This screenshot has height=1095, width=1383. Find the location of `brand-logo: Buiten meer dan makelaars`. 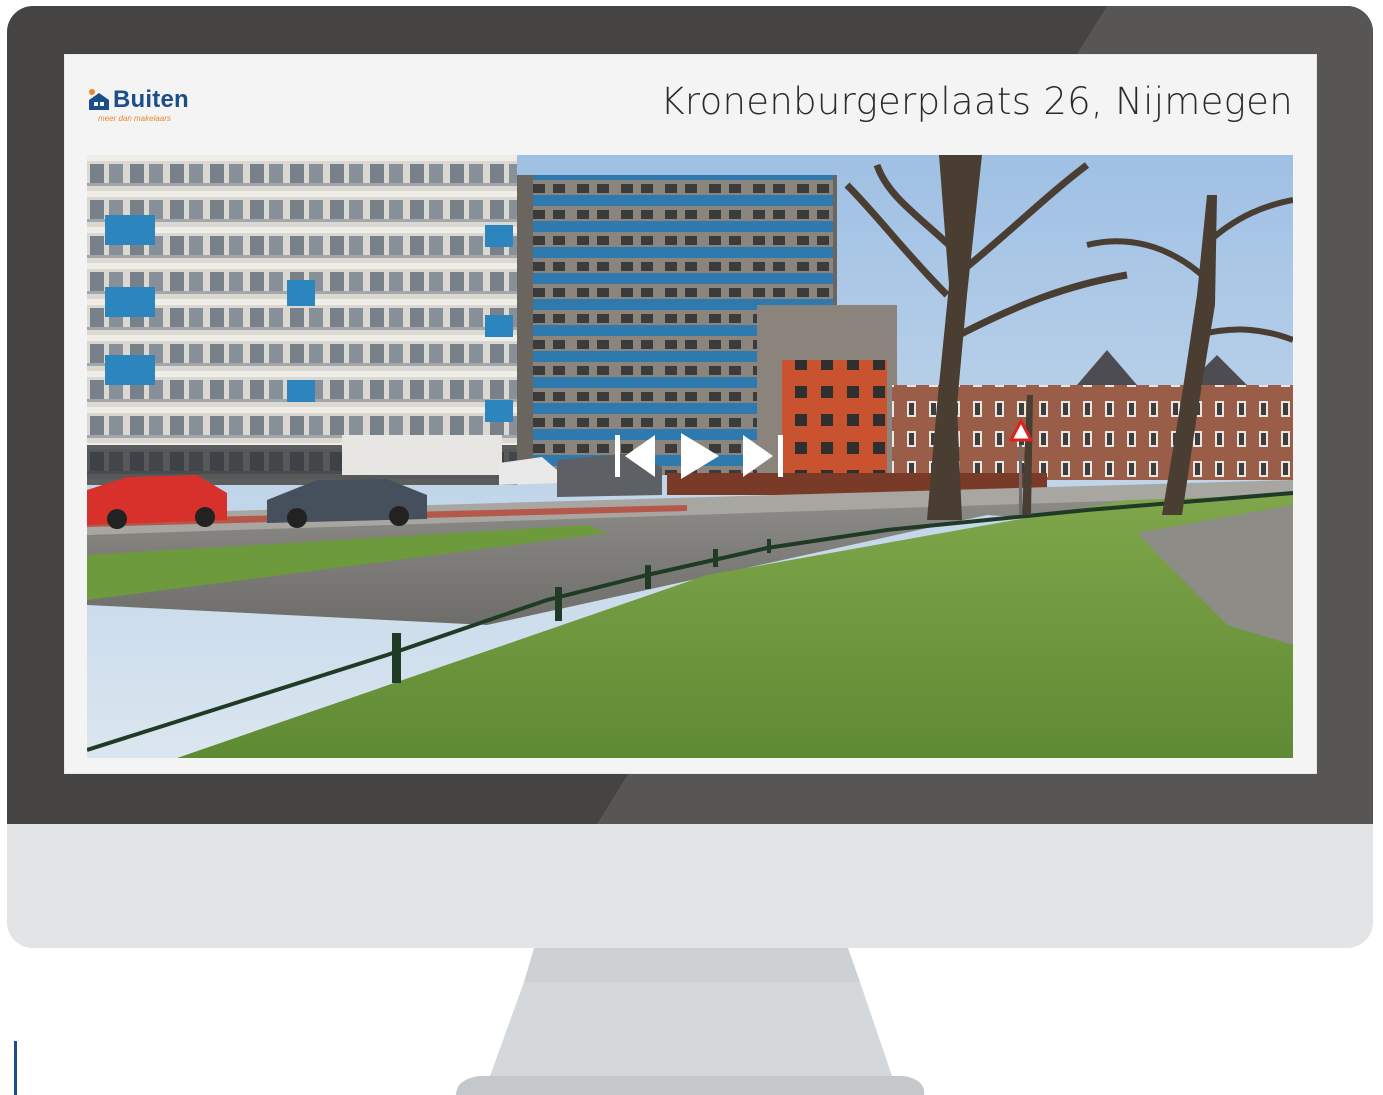

brand-logo: Buiten meer dan makelaars is located at coordinates (152, 107).